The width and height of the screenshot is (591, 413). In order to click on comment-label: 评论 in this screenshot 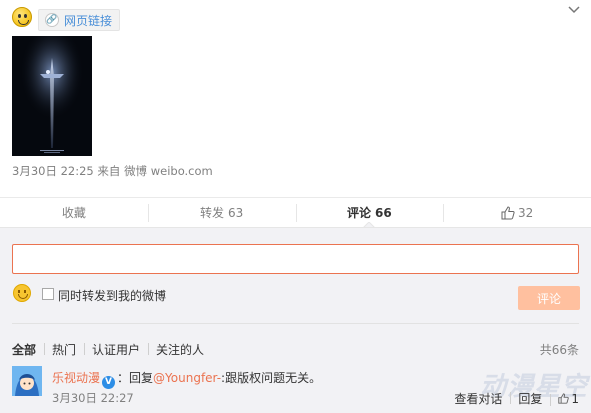, I will do `click(359, 213)`.